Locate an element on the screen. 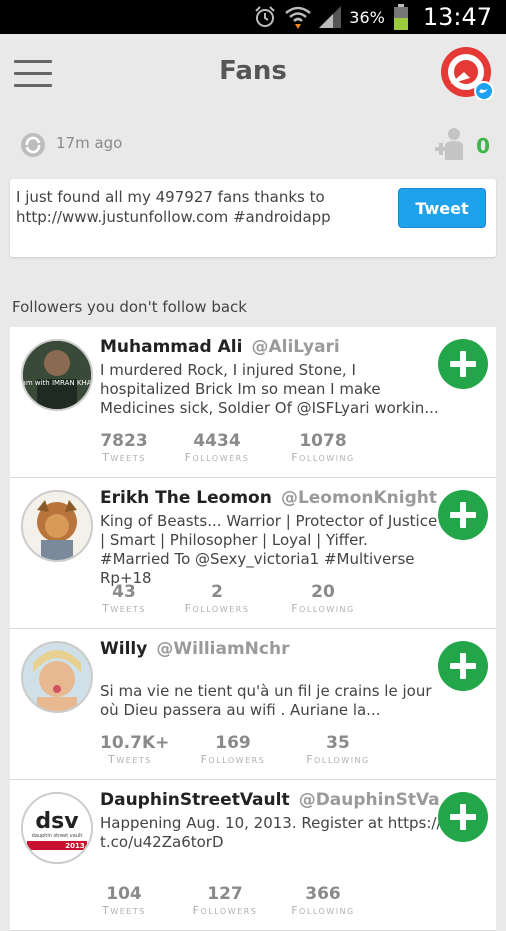 This screenshot has height=931, width=506. wifi-icon is located at coordinates (298, 17).